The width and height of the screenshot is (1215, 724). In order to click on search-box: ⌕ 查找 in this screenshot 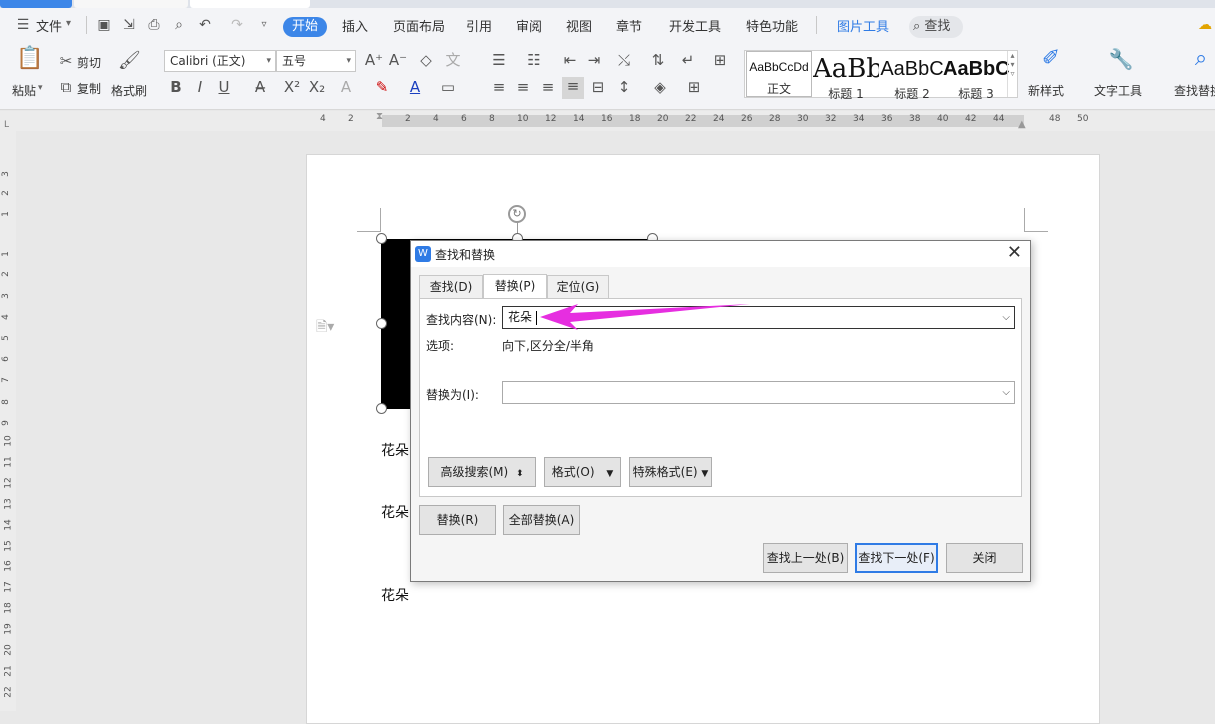, I will do `click(936, 27)`.